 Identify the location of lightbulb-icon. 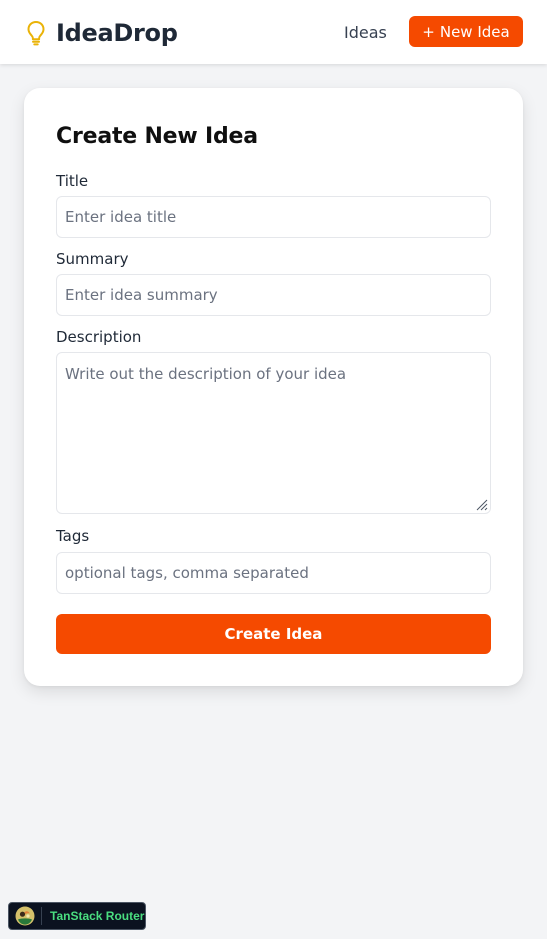
(36, 33).